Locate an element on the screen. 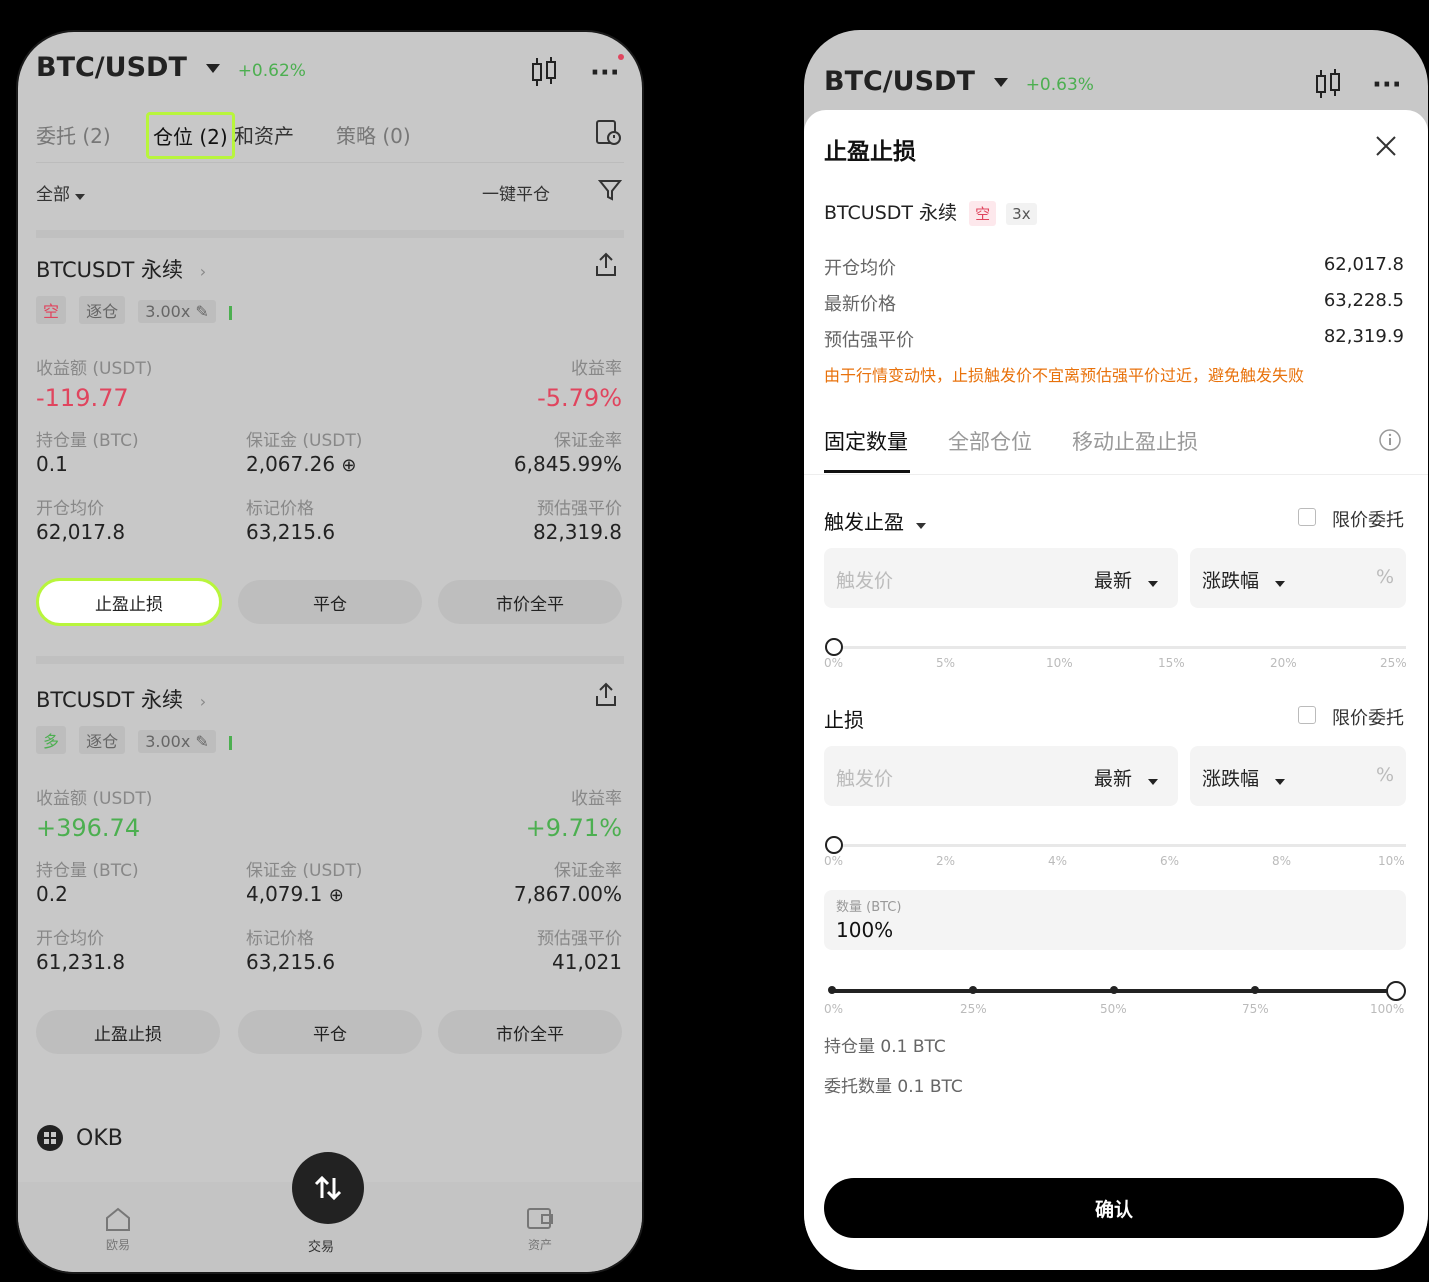 The image size is (1429, 1282). tp-slider-handle is located at coordinates (834, 647).